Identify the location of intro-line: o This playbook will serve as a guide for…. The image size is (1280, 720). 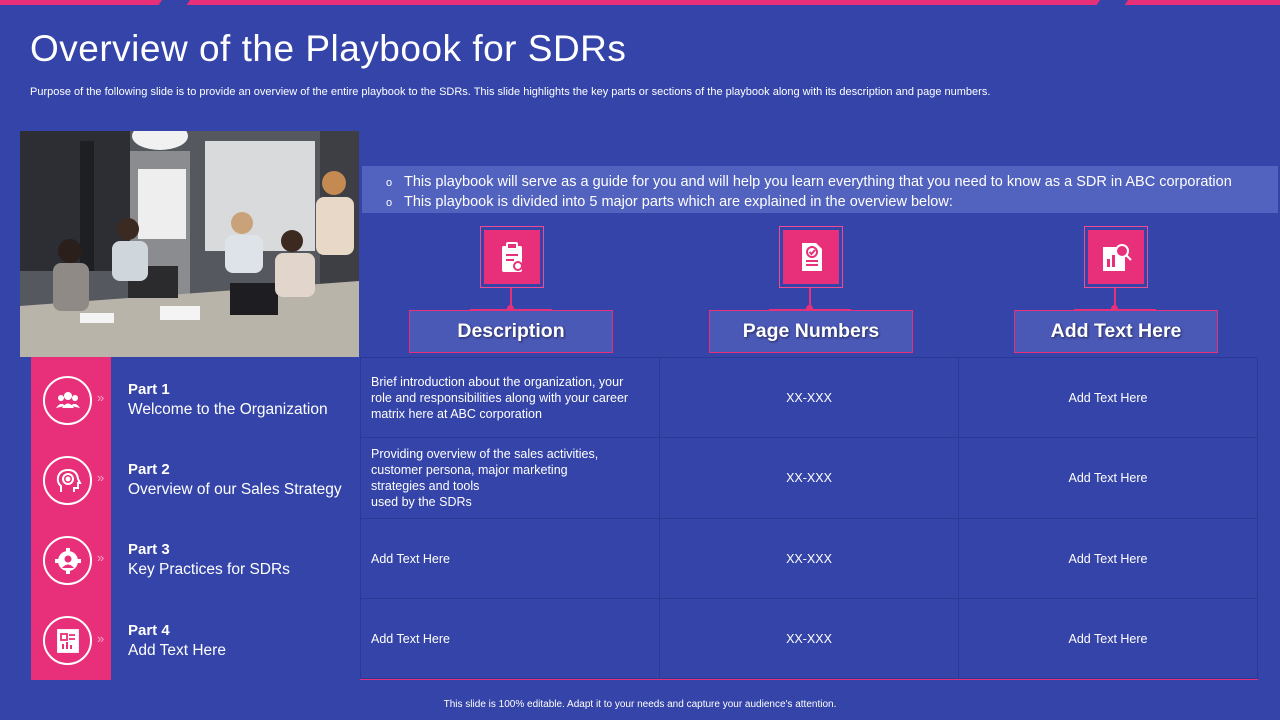
(832, 183).